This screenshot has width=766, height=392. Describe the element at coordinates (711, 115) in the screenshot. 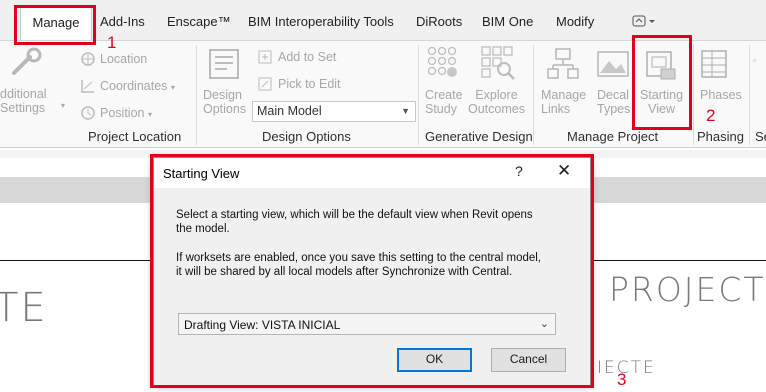

I see `annotation-number-2: 2` at that location.